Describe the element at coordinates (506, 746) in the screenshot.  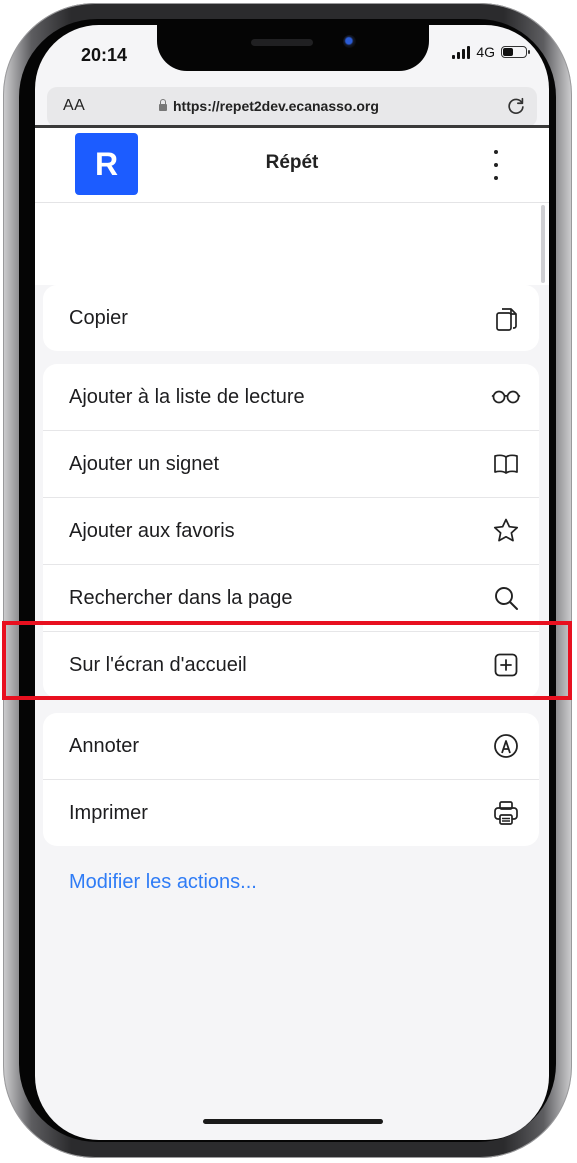
I see `markup-icon` at that location.